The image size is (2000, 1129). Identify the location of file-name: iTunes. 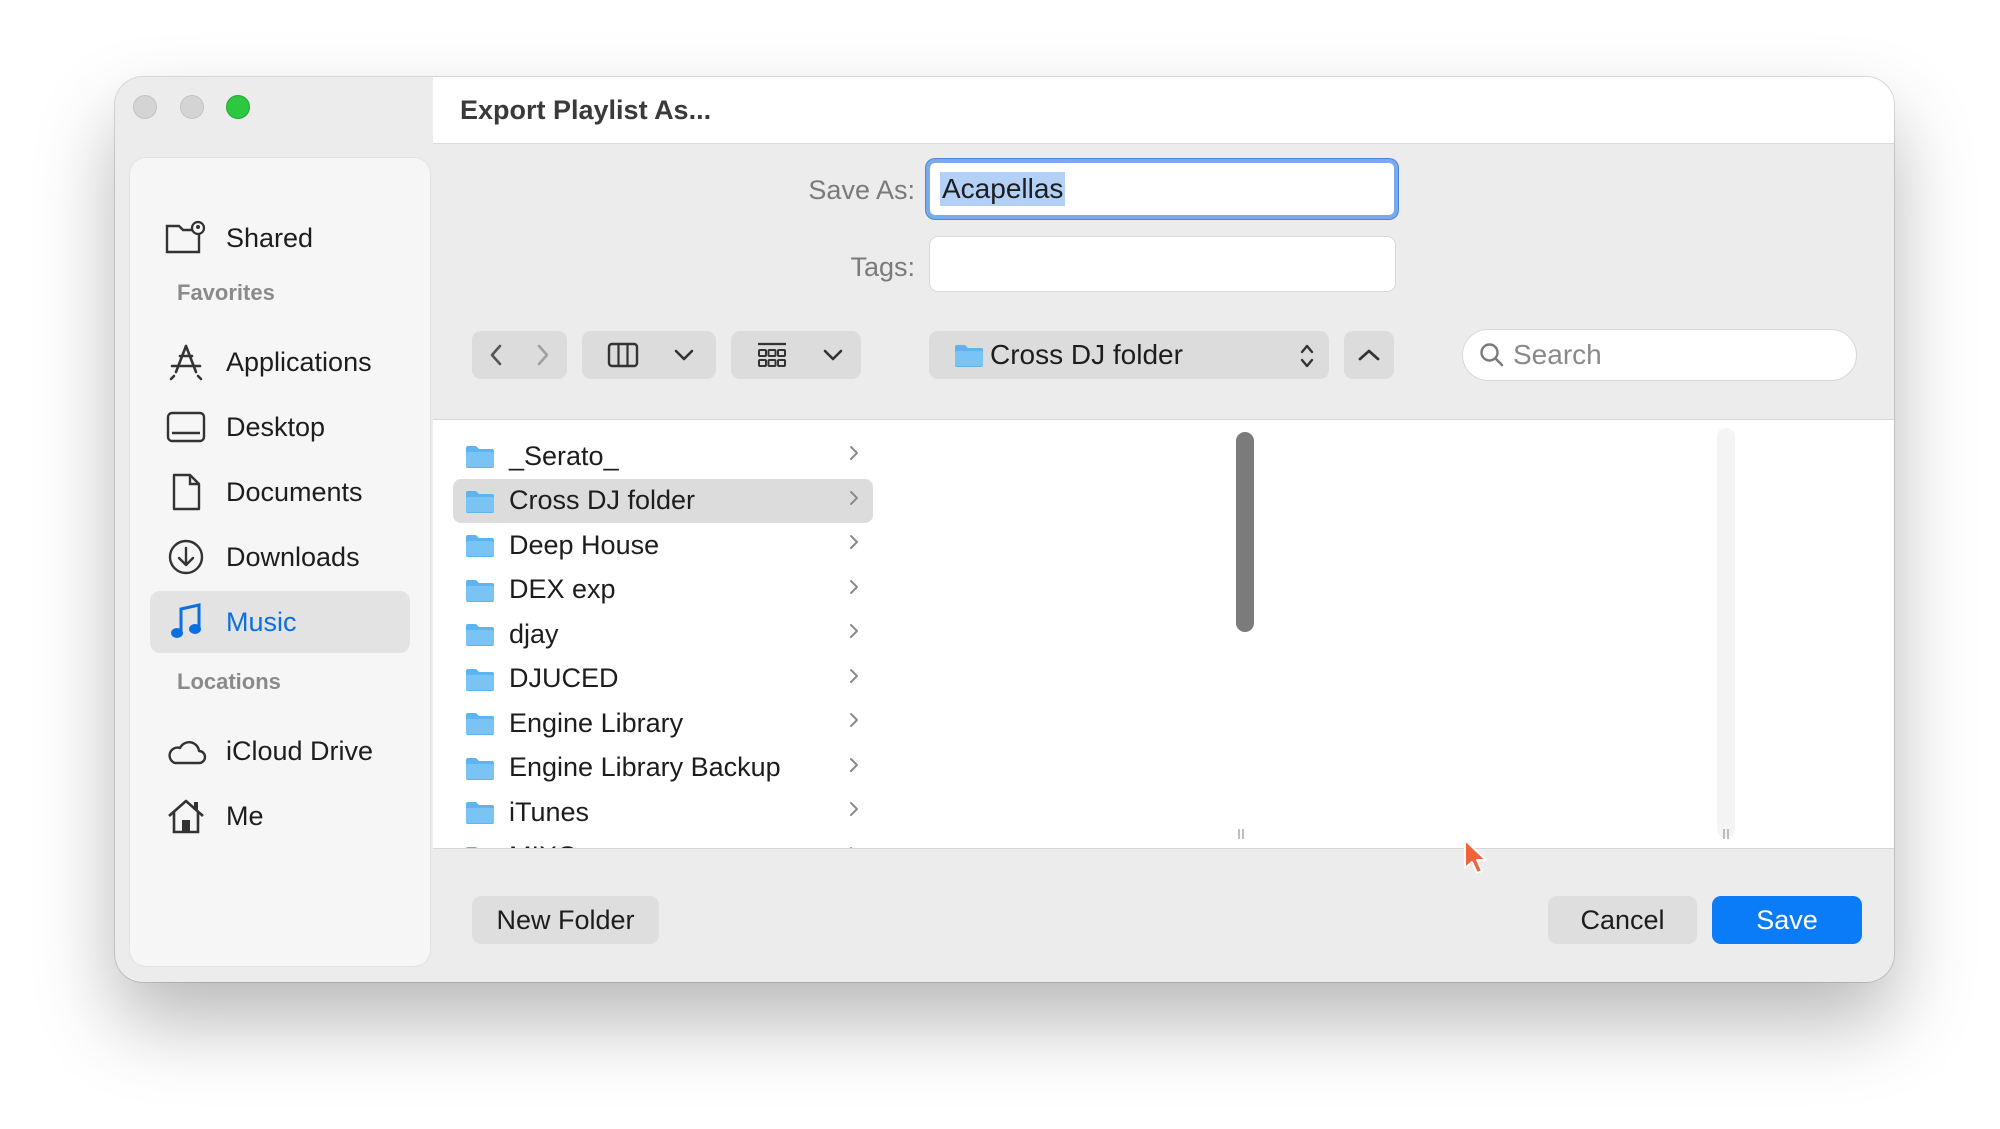
(549, 811).